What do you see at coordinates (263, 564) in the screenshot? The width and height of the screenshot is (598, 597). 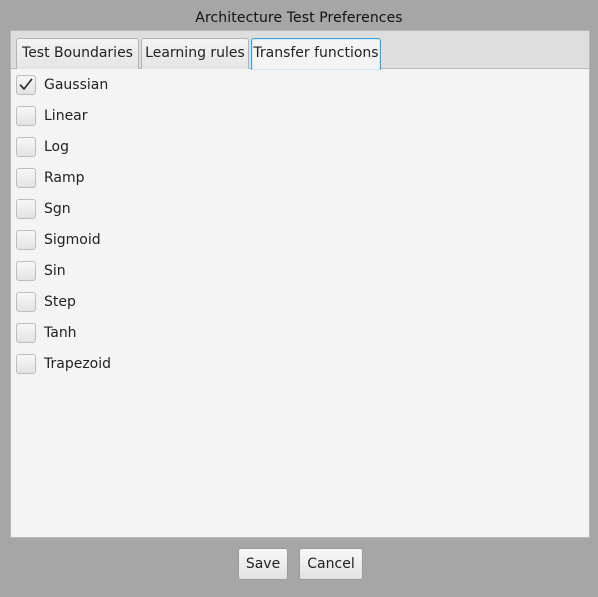 I see `save-button: Save` at bounding box center [263, 564].